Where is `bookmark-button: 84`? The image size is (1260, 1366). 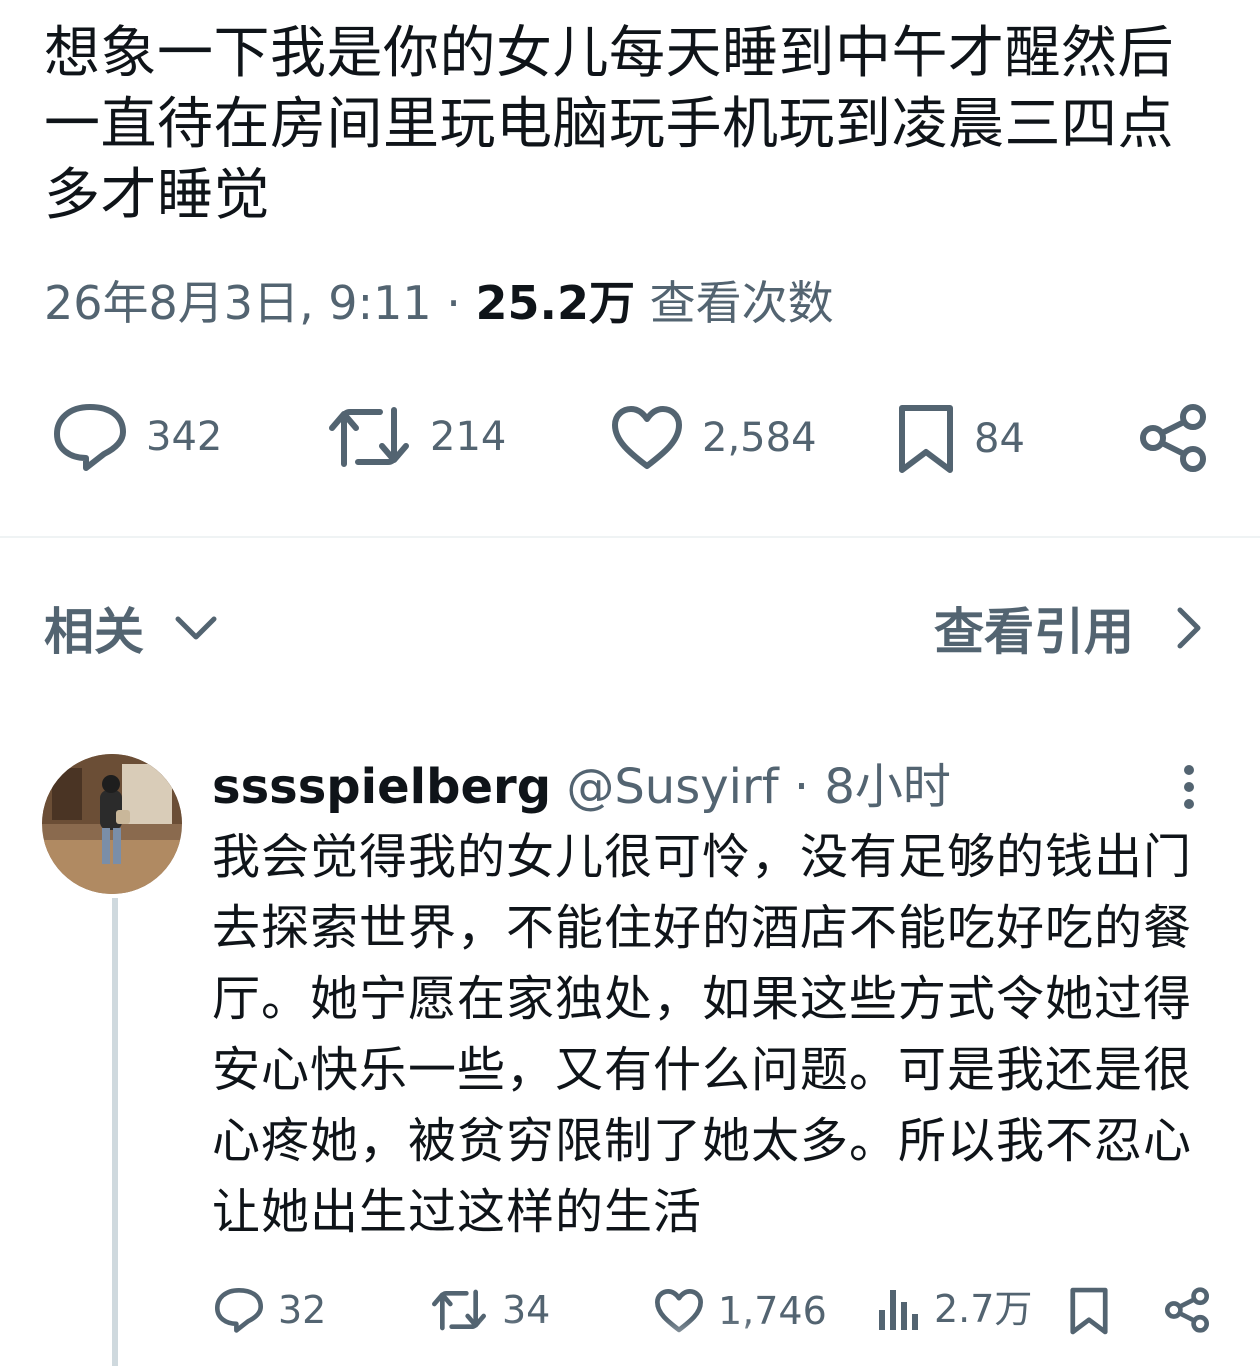
bookmark-button: 84 is located at coordinates (960, 439).